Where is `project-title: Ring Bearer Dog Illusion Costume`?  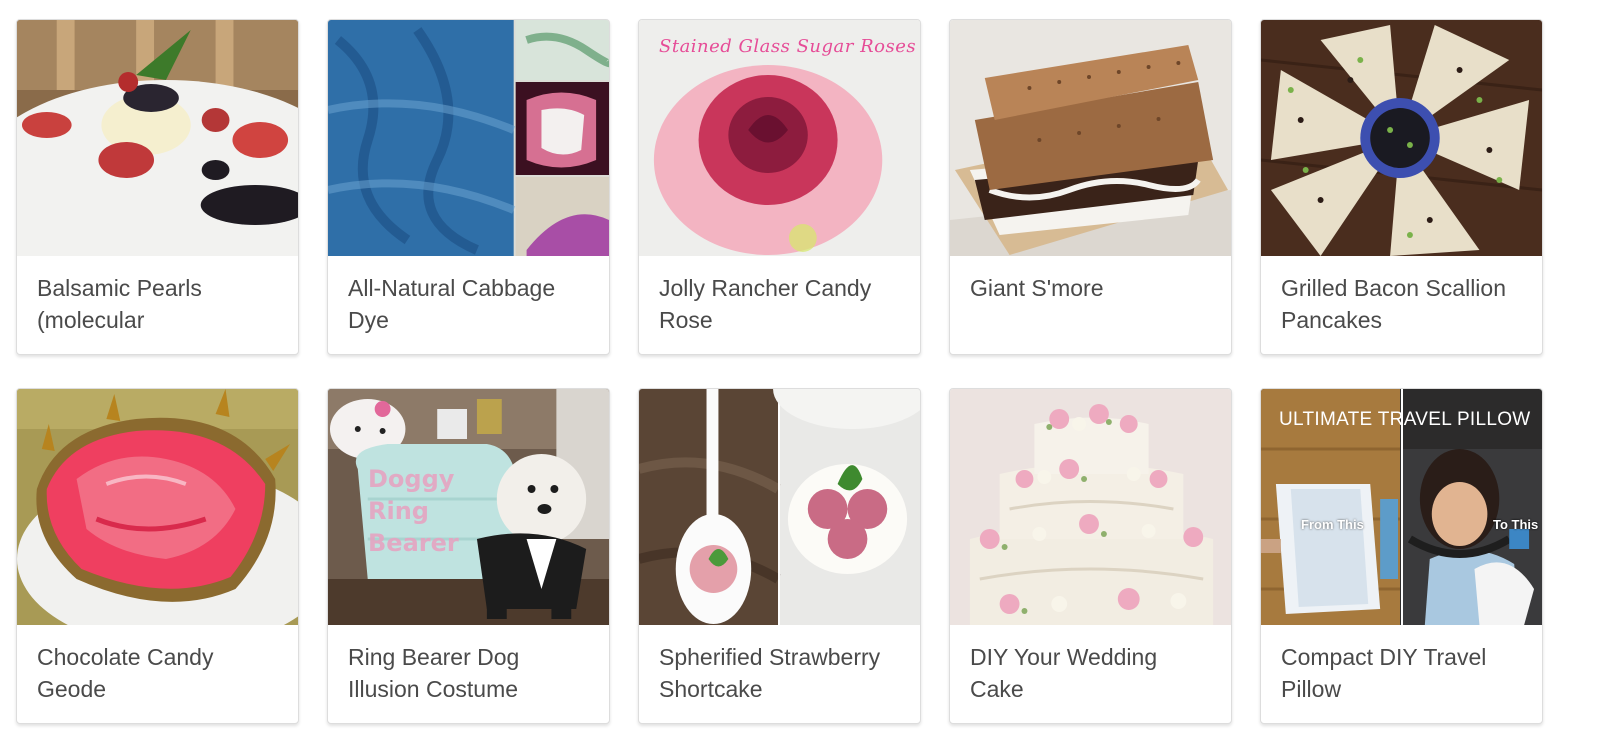
project-title: Ring Bearer Dog Illusion Costume is located at coordinates (471, 673).